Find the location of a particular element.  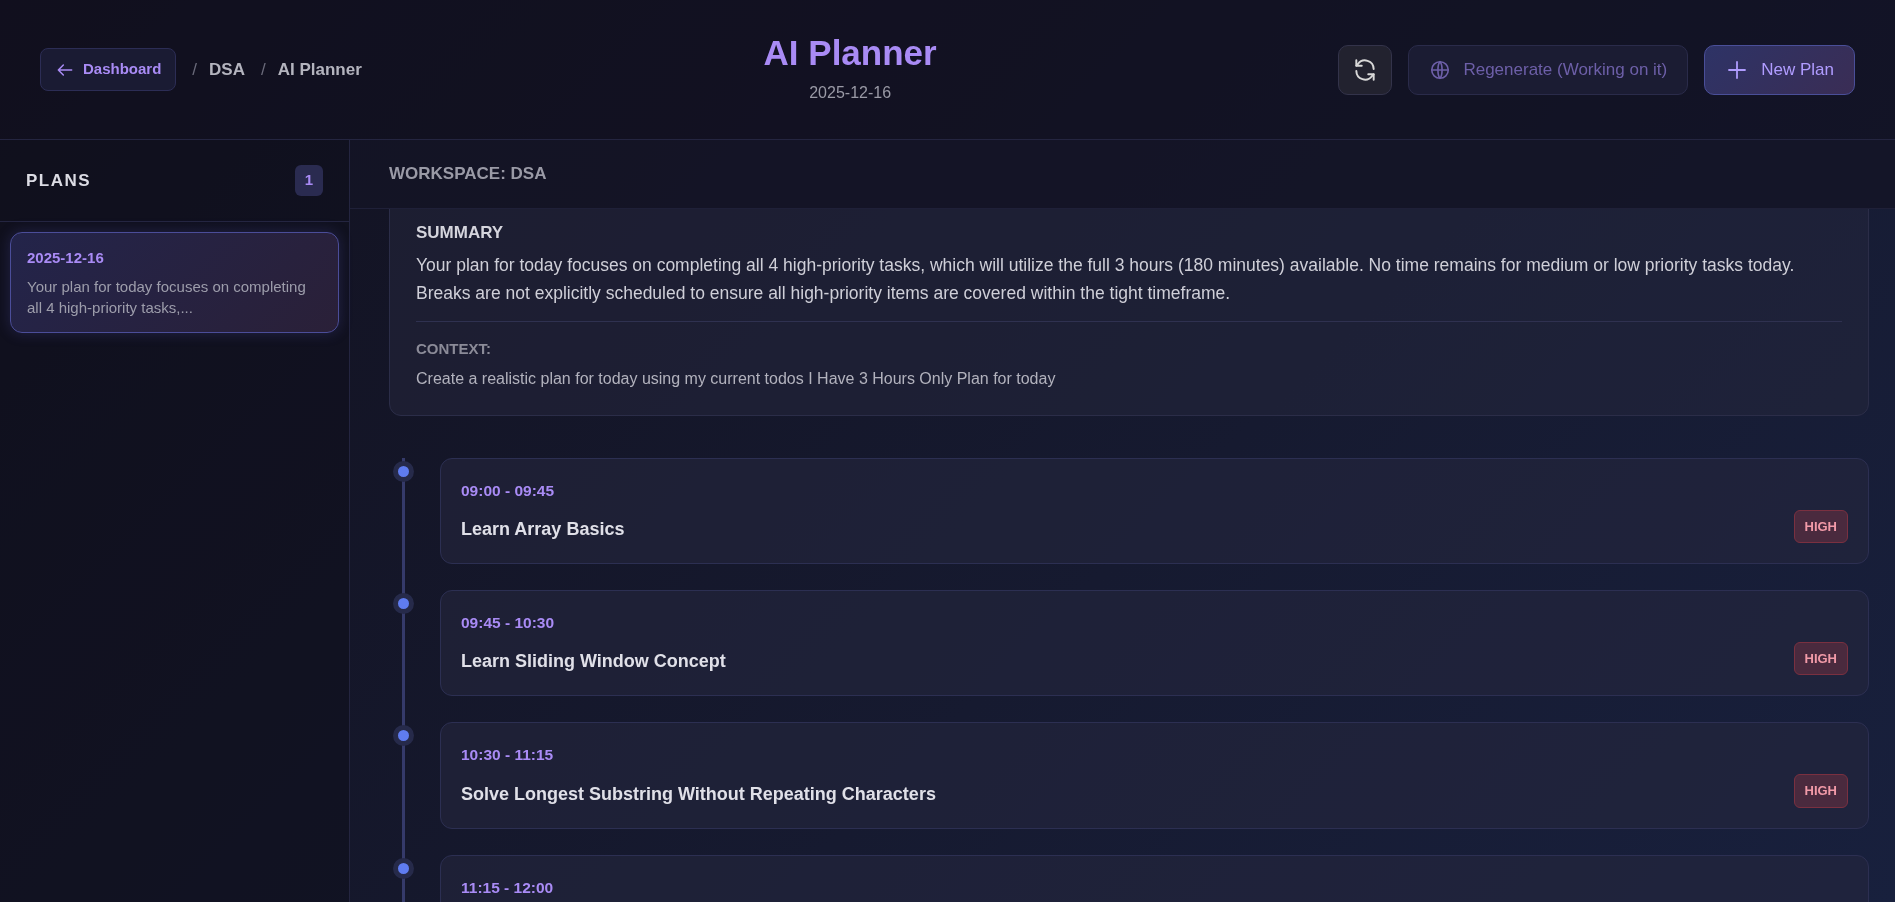

page-title: AI Planner is located at coordinates (850, 53).